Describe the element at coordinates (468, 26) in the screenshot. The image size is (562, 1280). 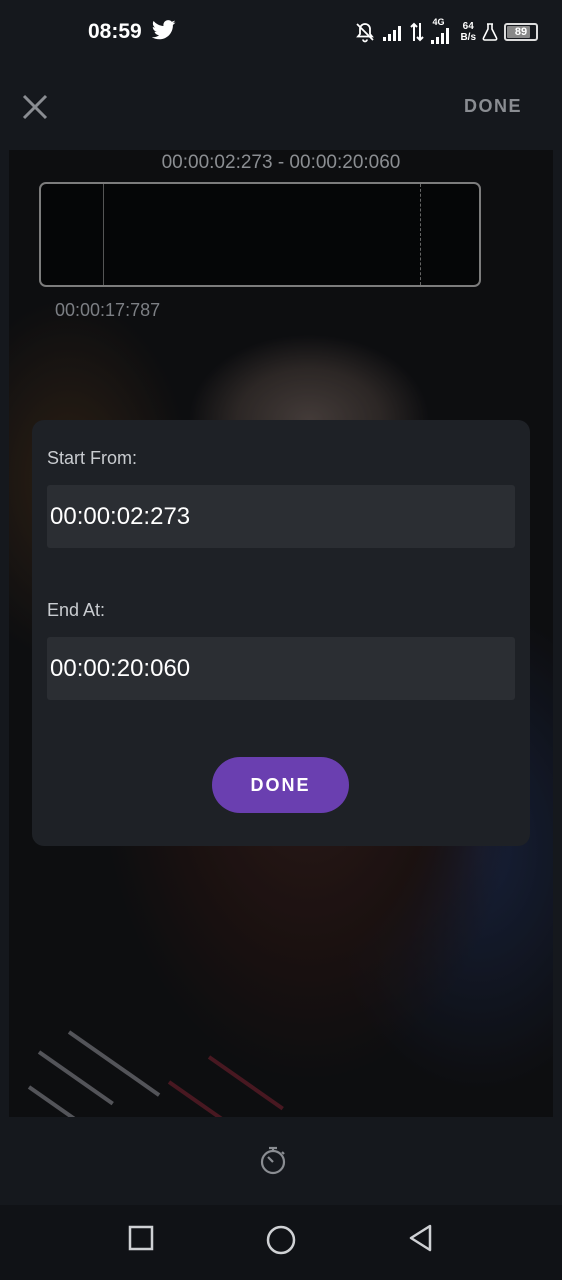
I see `network-speed-value: 64` at that location.